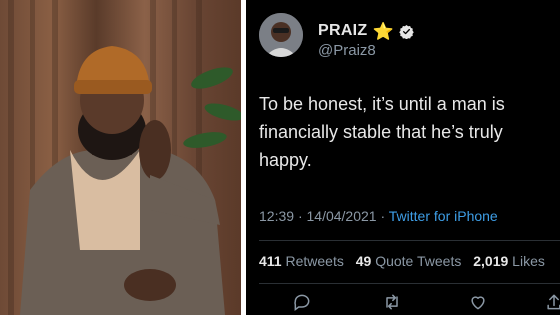  I want to click on tweet-stats: 411 Retweets 49 Quote Tweets 2,019 Likes, so click(406, 261).